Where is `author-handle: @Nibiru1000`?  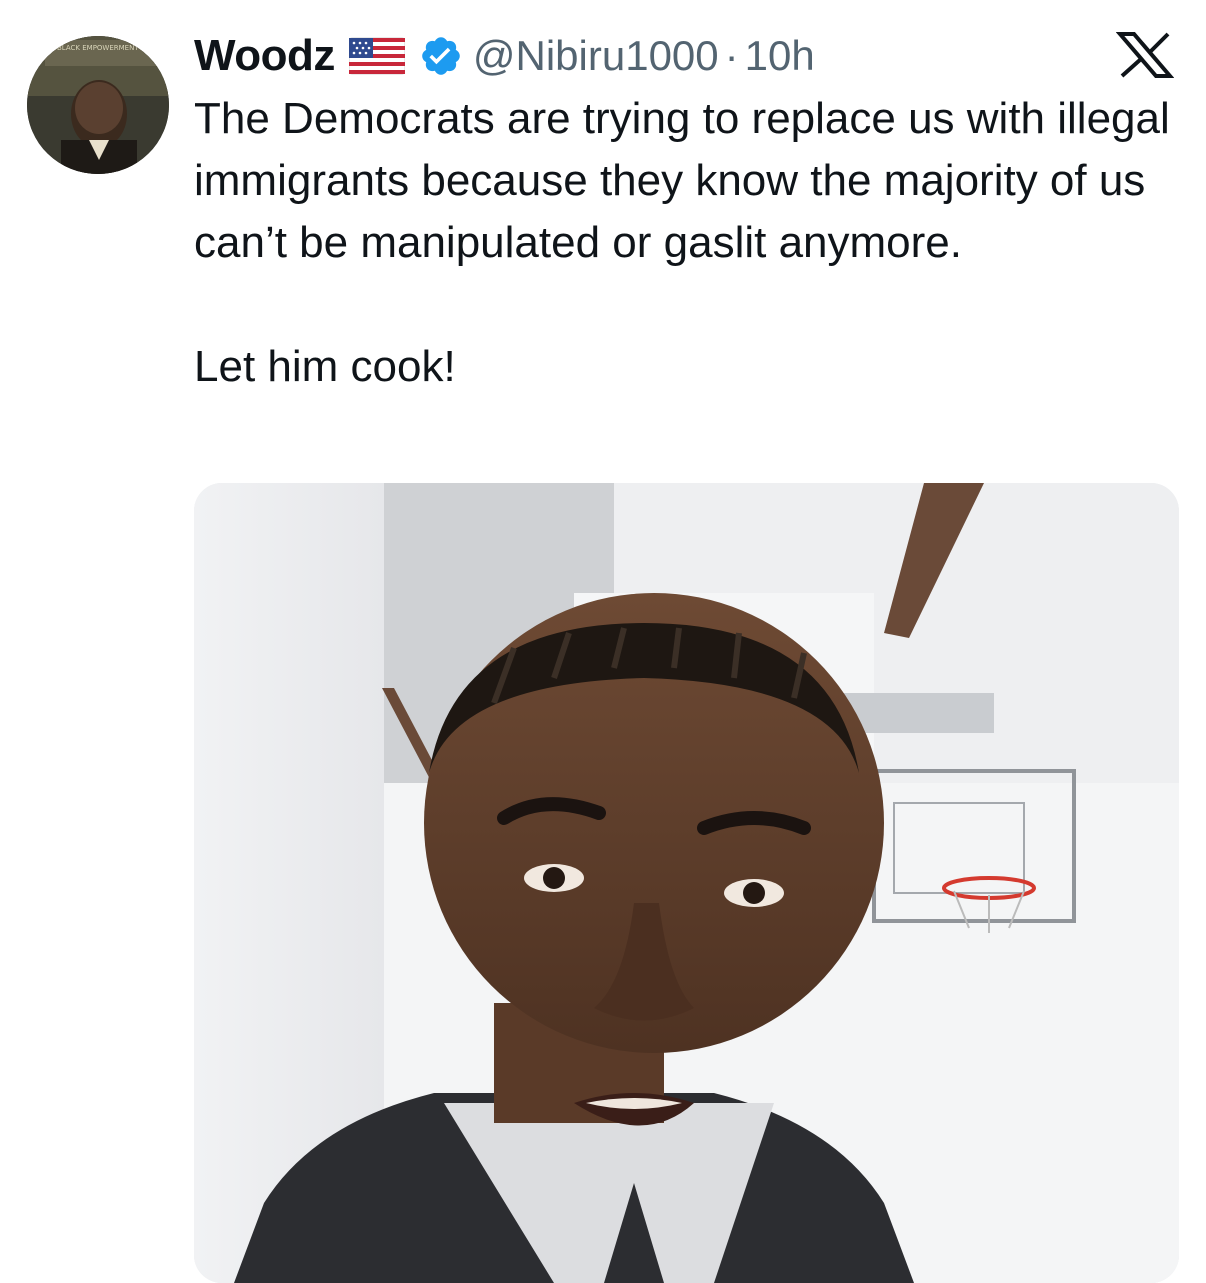 author-handle: @Nibiru1000 is located at coordinates (596, 56).